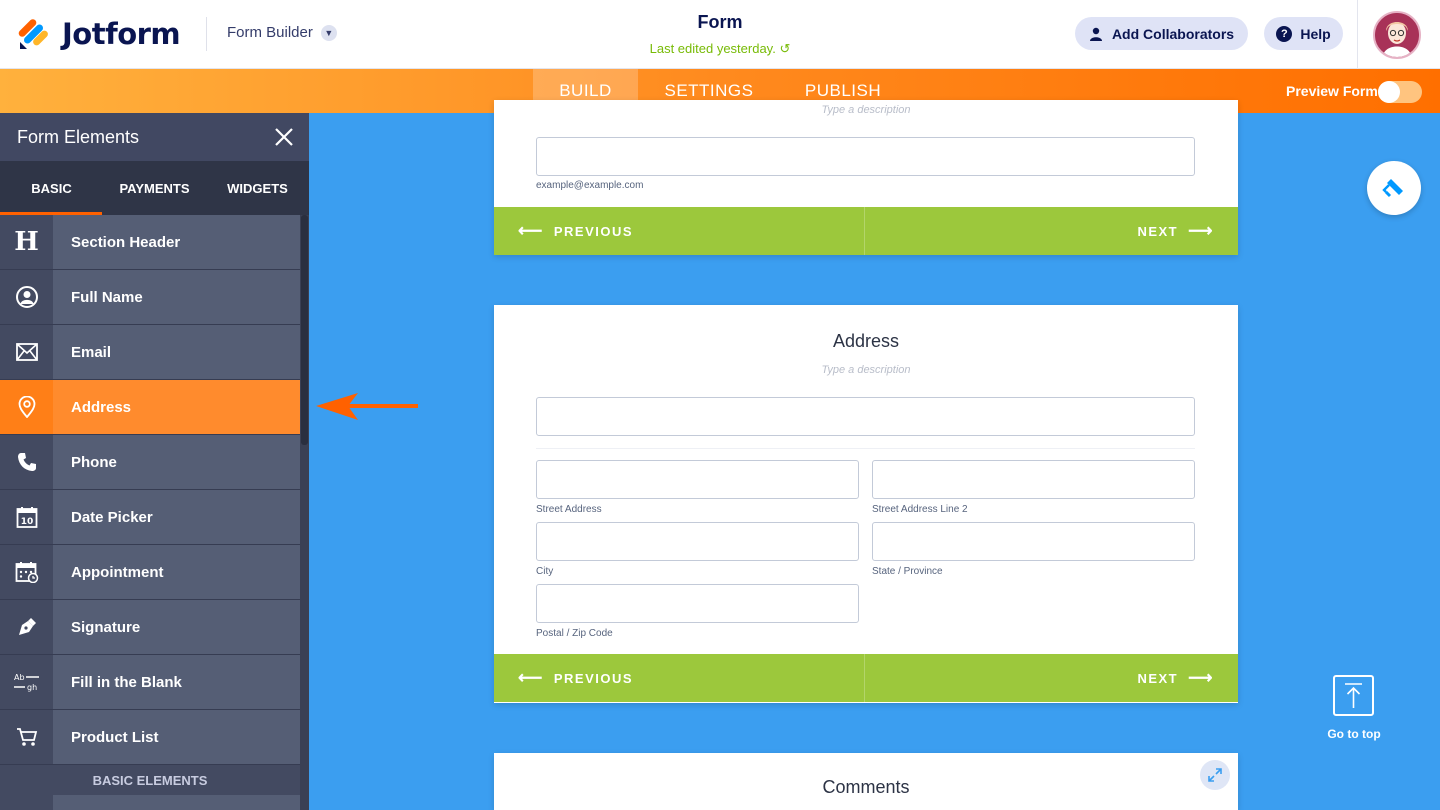 The width and height of the screenshot is (1440, 810). I want to click on element-label: Product List, so click(115, 737).